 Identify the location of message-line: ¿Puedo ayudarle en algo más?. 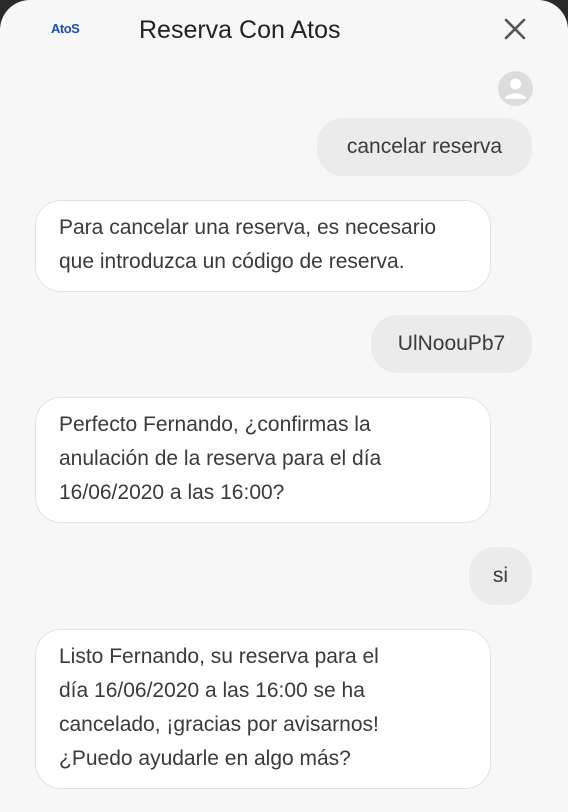
(205, 758).